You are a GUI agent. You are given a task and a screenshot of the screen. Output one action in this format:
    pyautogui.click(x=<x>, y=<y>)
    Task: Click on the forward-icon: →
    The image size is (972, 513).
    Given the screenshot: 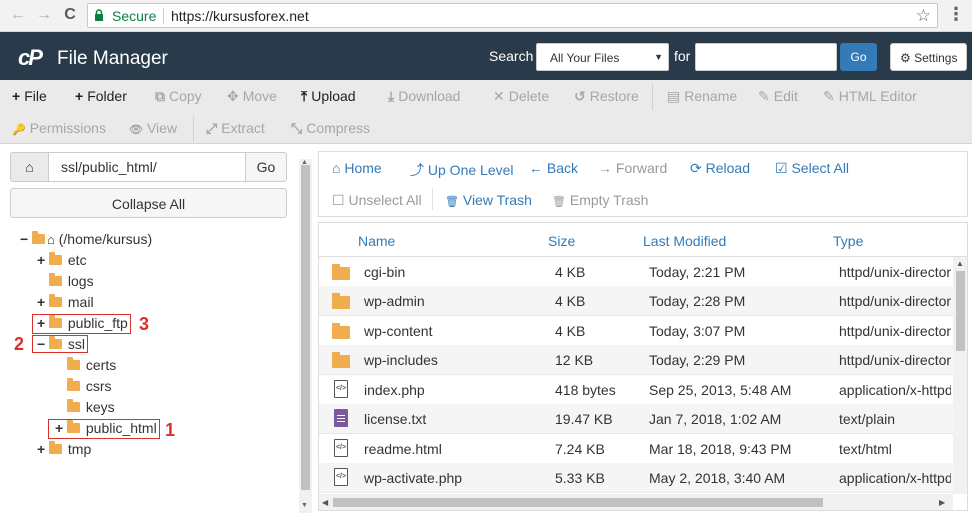 What is the action you would take?
    pyautogui.click(x=44, y=15)
    